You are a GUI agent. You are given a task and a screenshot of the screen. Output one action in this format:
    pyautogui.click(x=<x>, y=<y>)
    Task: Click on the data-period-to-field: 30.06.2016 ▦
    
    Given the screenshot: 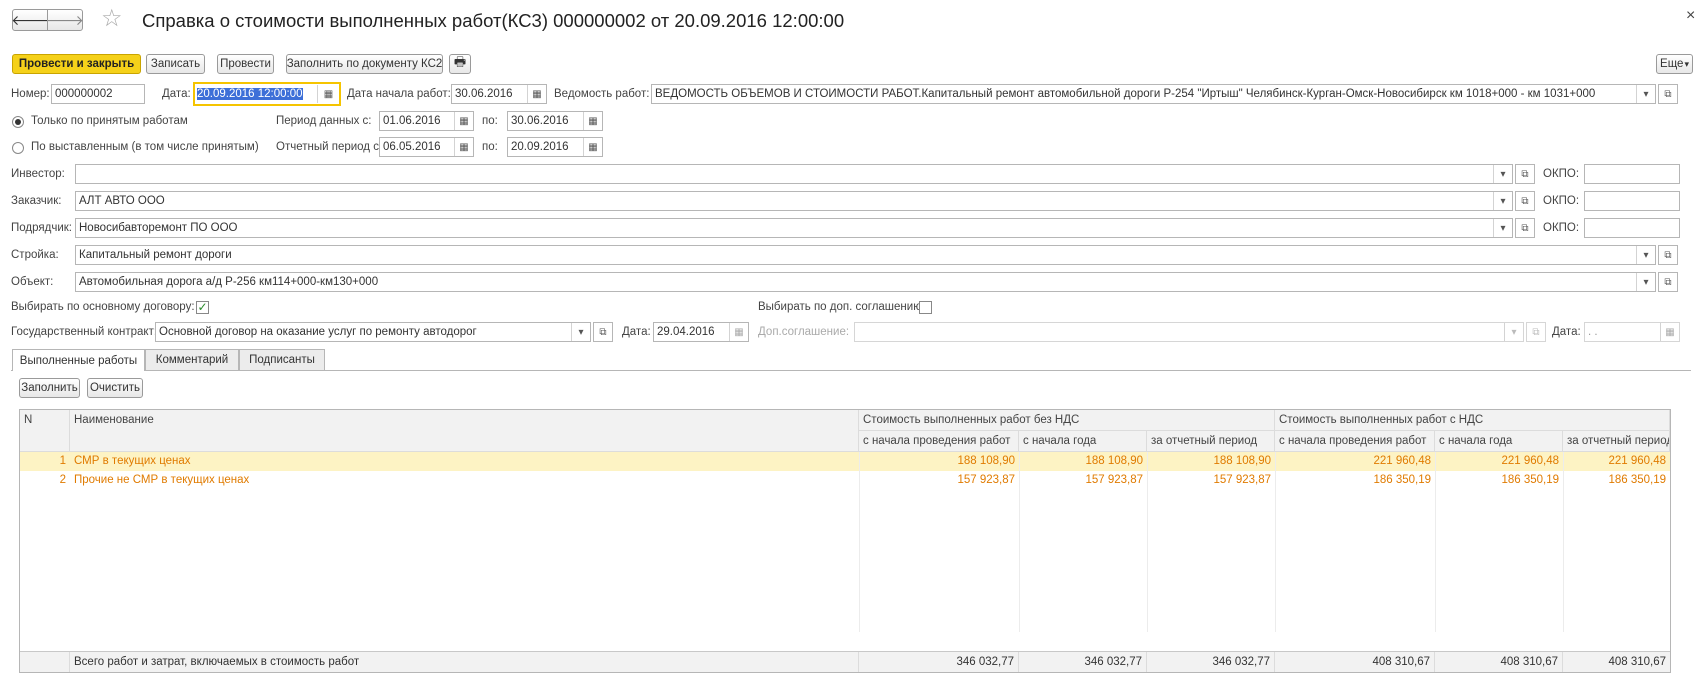 What is the action you would take?
    pyautogui.click(x=555, y=121)
    